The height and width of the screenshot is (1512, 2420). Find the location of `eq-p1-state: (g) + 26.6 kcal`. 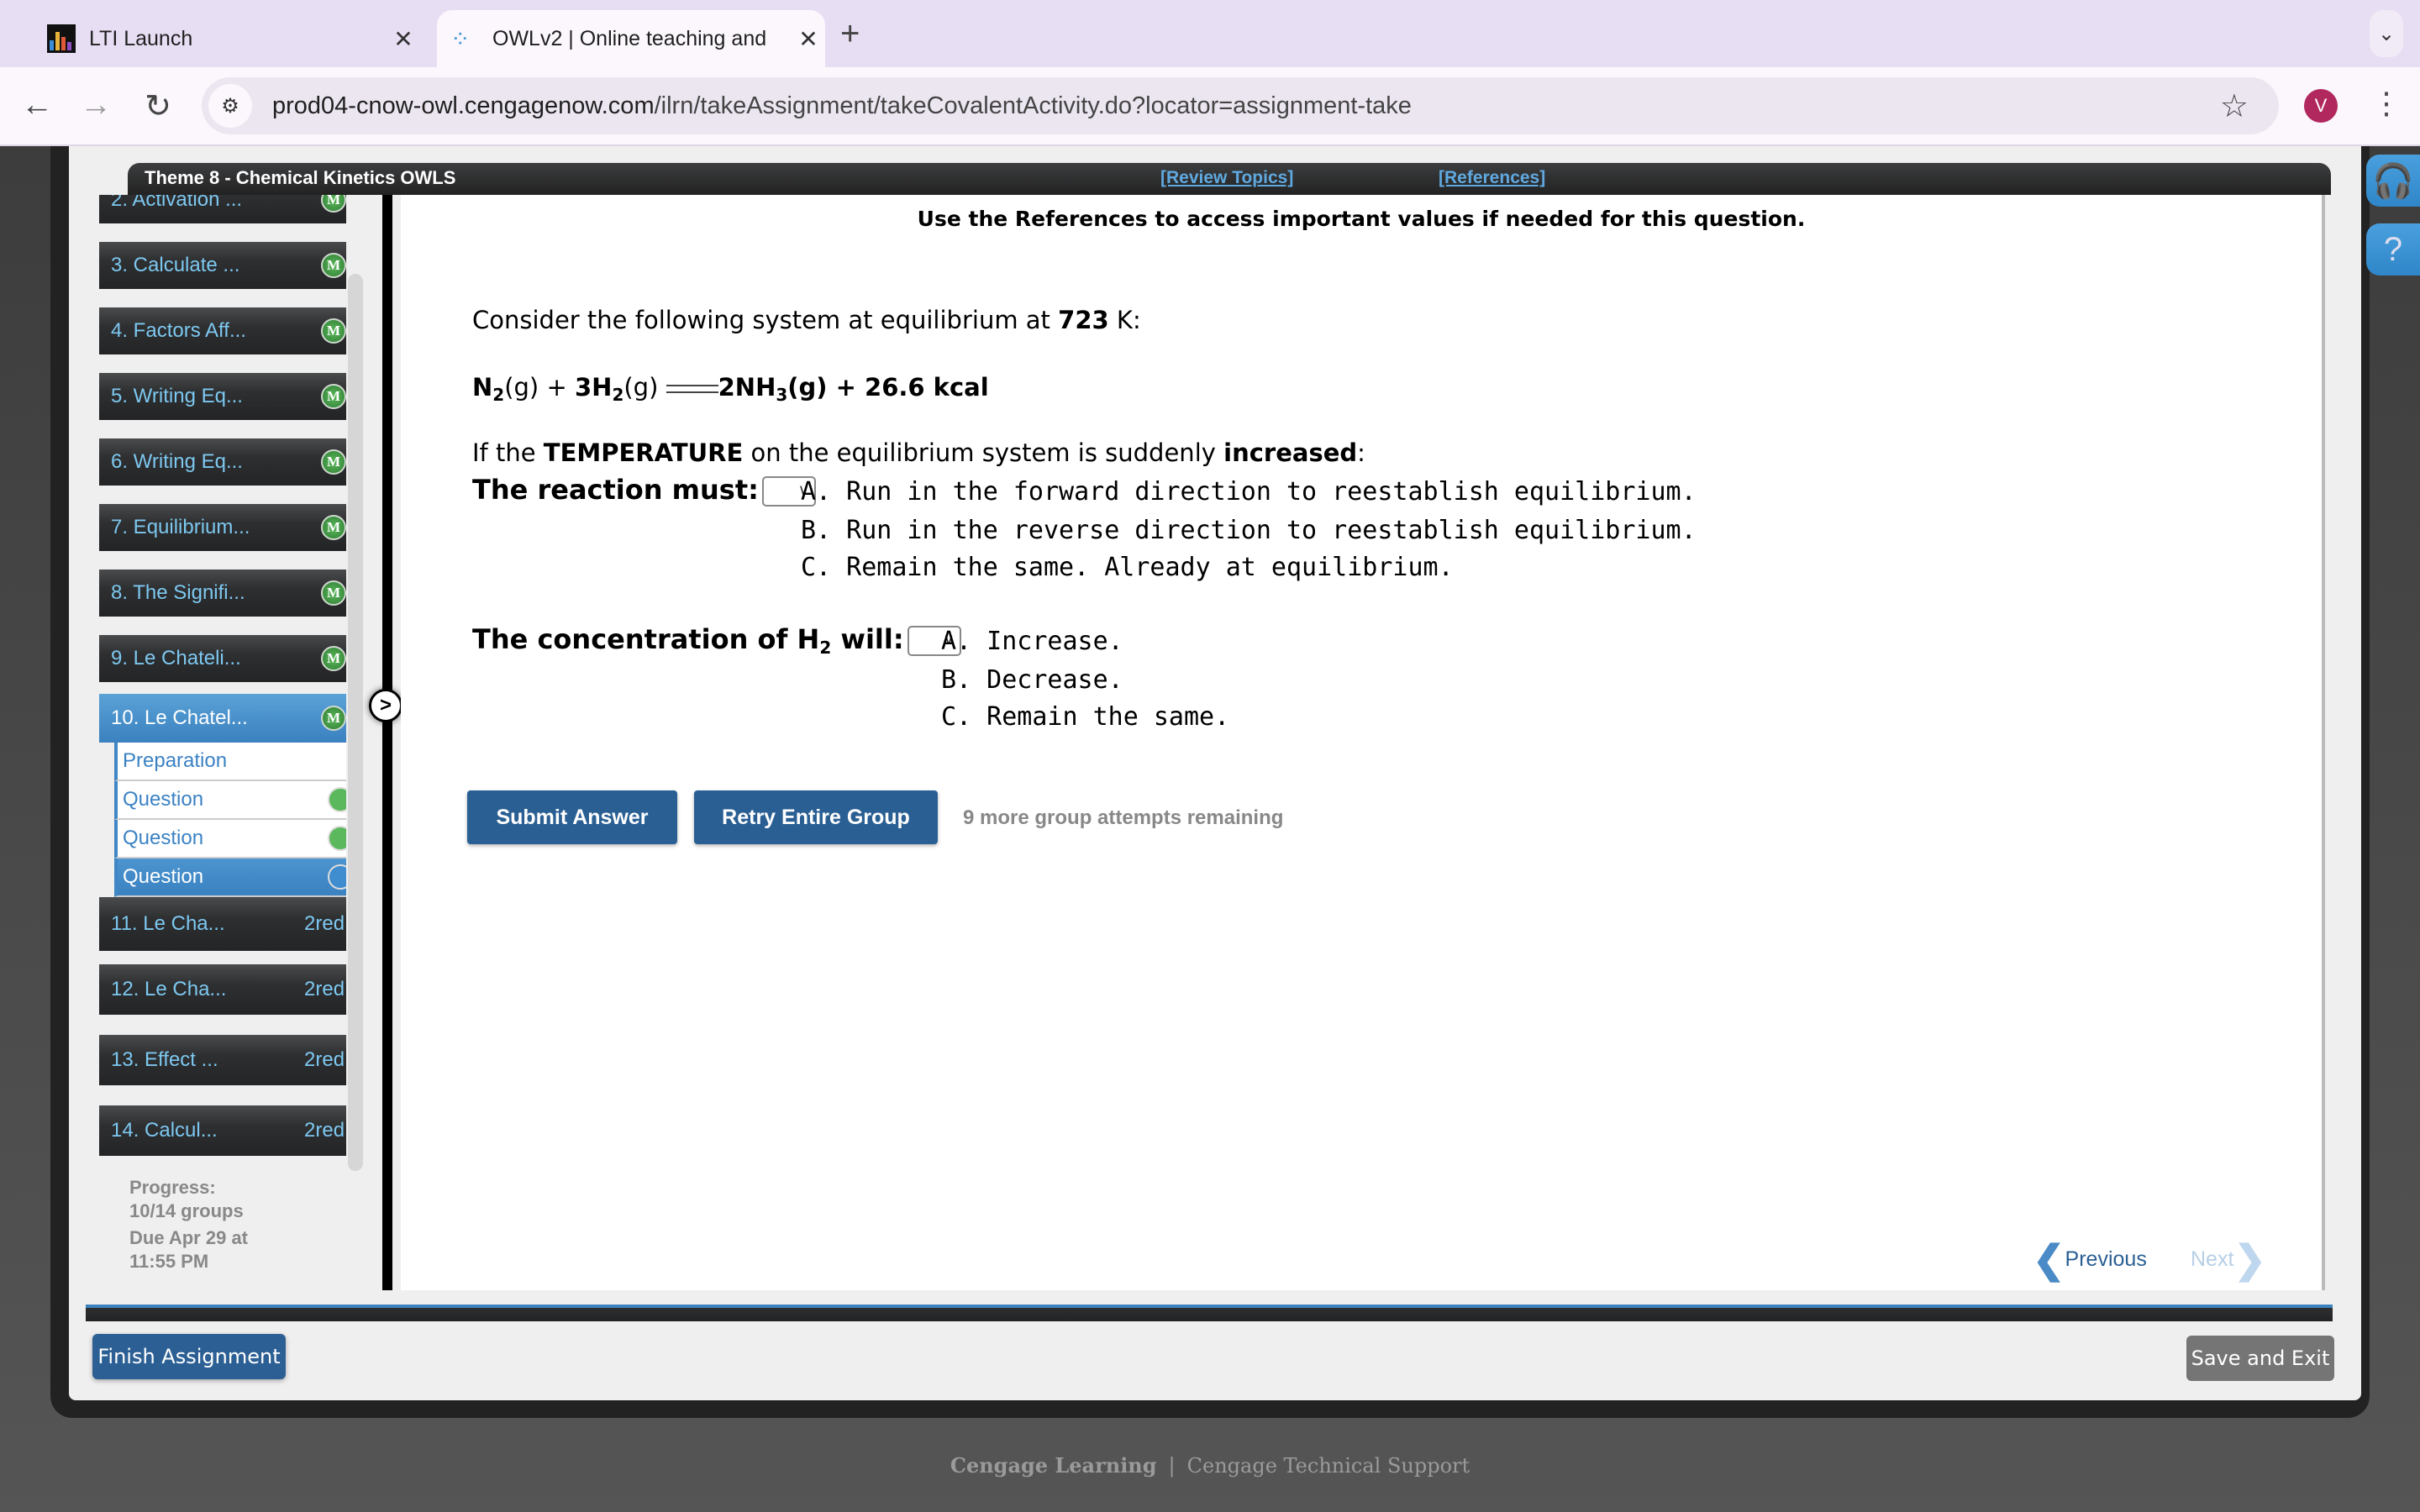

eq-p1-state: (g) + 26.6 kcal is located at coordinates (888, 387).